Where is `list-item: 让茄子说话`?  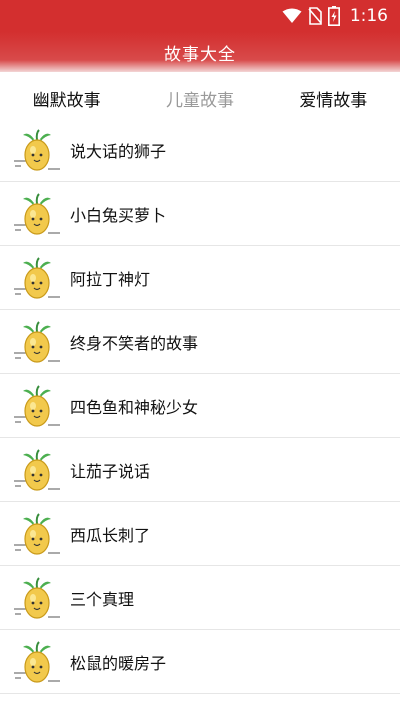
list-item: 让茄子说话 is located at coordinates (200, 470).